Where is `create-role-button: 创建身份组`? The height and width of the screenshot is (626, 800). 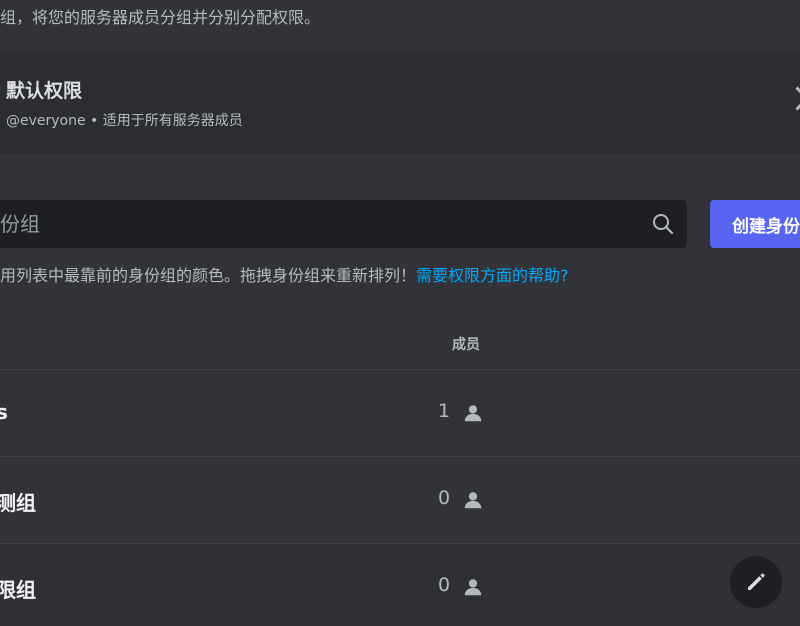
create-role-button: 创建身份组 is located at coordinates (755, 224).